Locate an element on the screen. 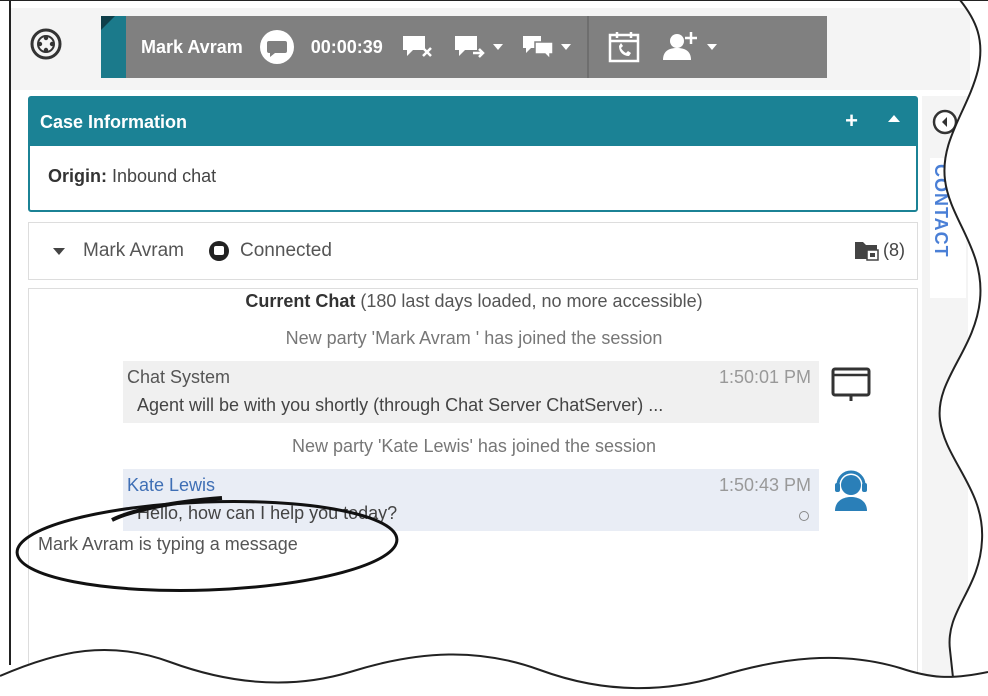 The height and width of the screenshot is (696, 988). contact-tab-label: CONTACT is located at coordinates (941, 211).